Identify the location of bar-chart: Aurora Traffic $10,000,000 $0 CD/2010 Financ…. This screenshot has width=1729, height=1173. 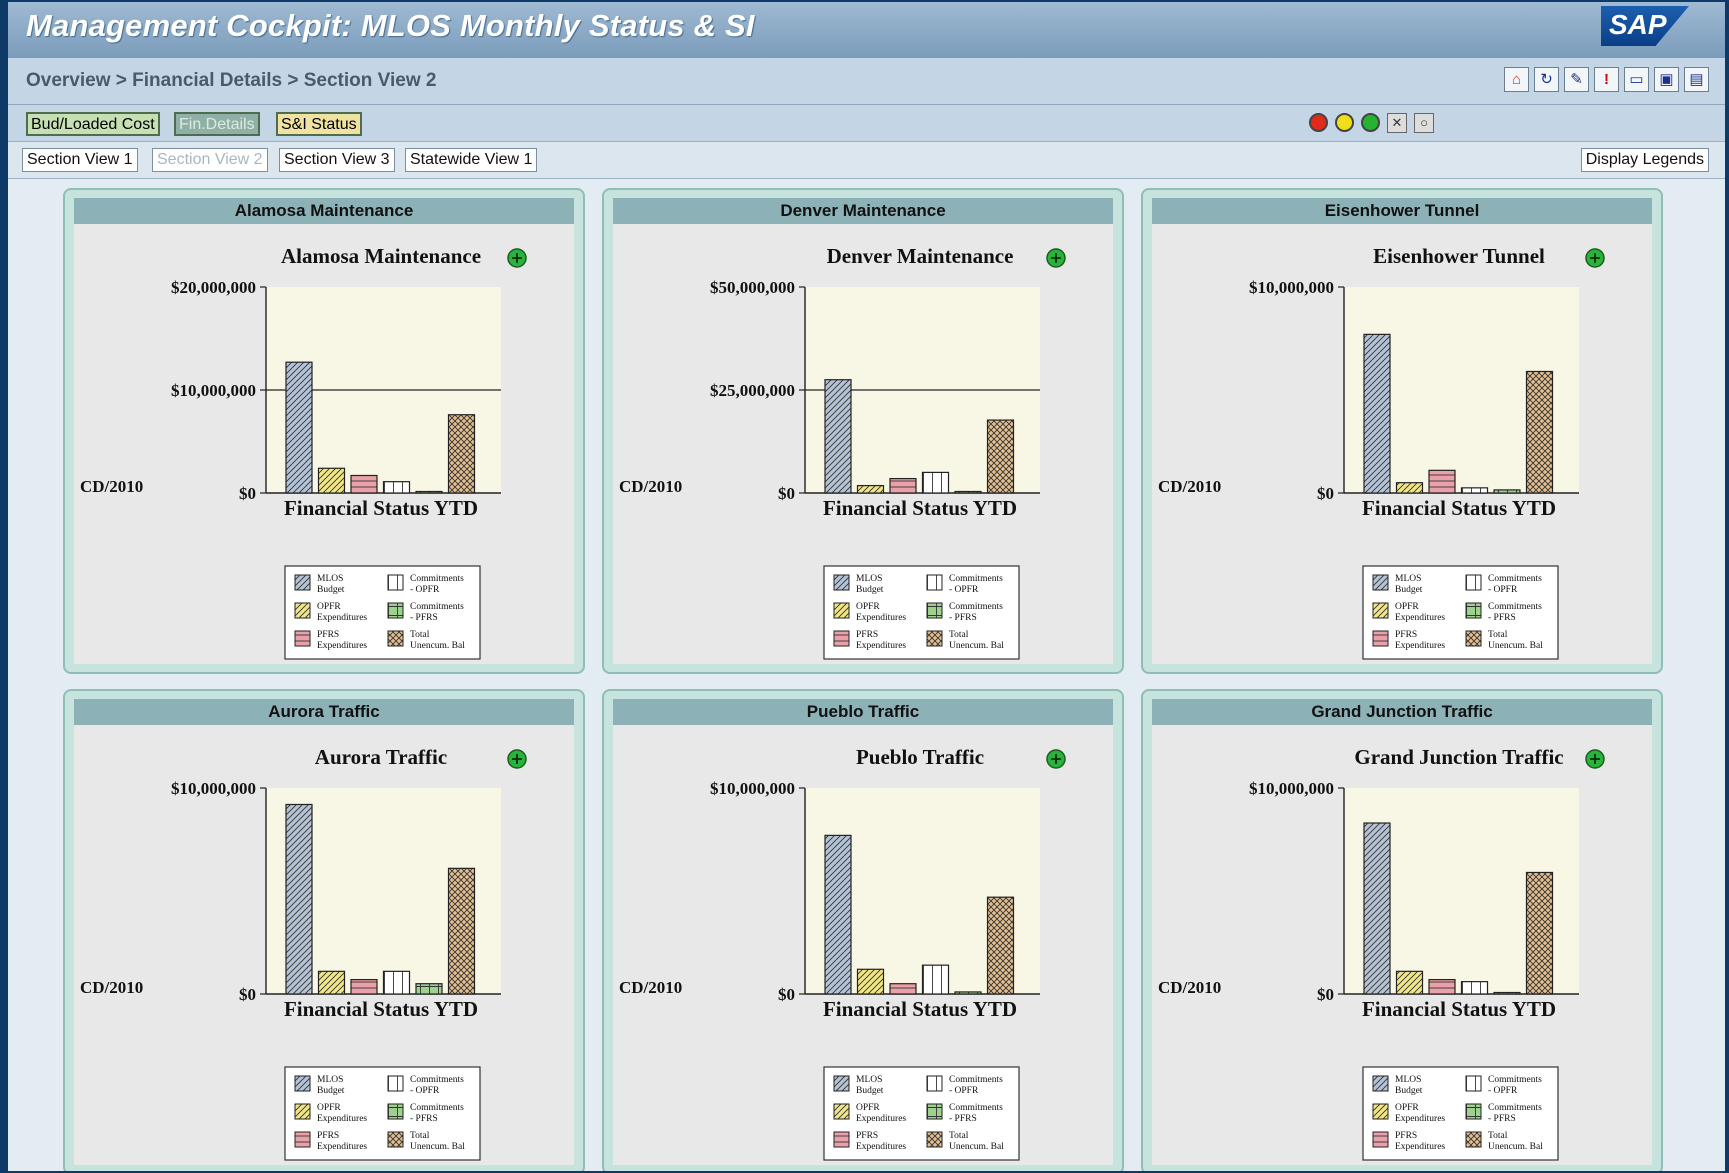
(303, 953).